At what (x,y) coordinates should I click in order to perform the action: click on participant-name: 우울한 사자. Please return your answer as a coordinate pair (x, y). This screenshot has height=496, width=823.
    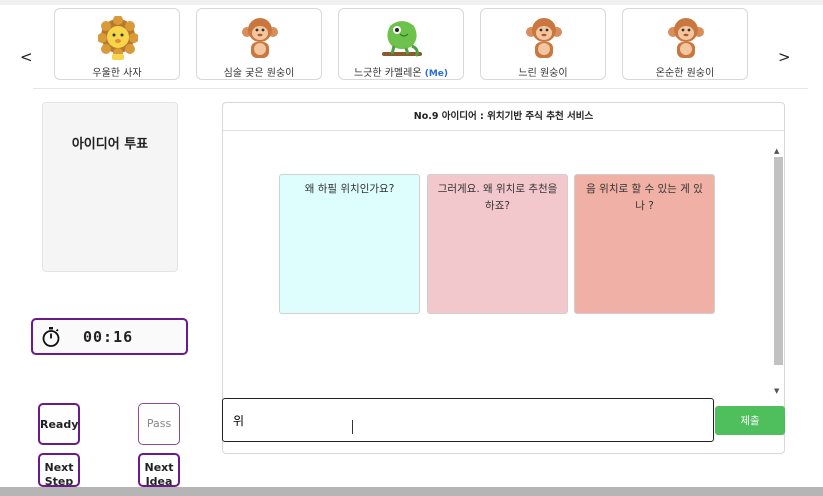
    Looking at the image, I should click on (117, 73).